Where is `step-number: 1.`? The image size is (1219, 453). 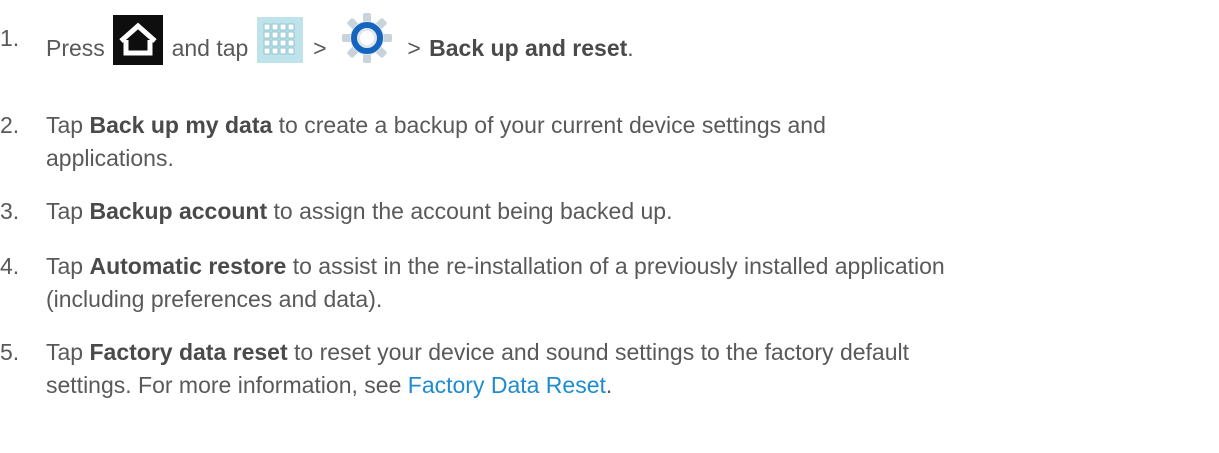 step-number: 1. is located at coordinates (10, 38).